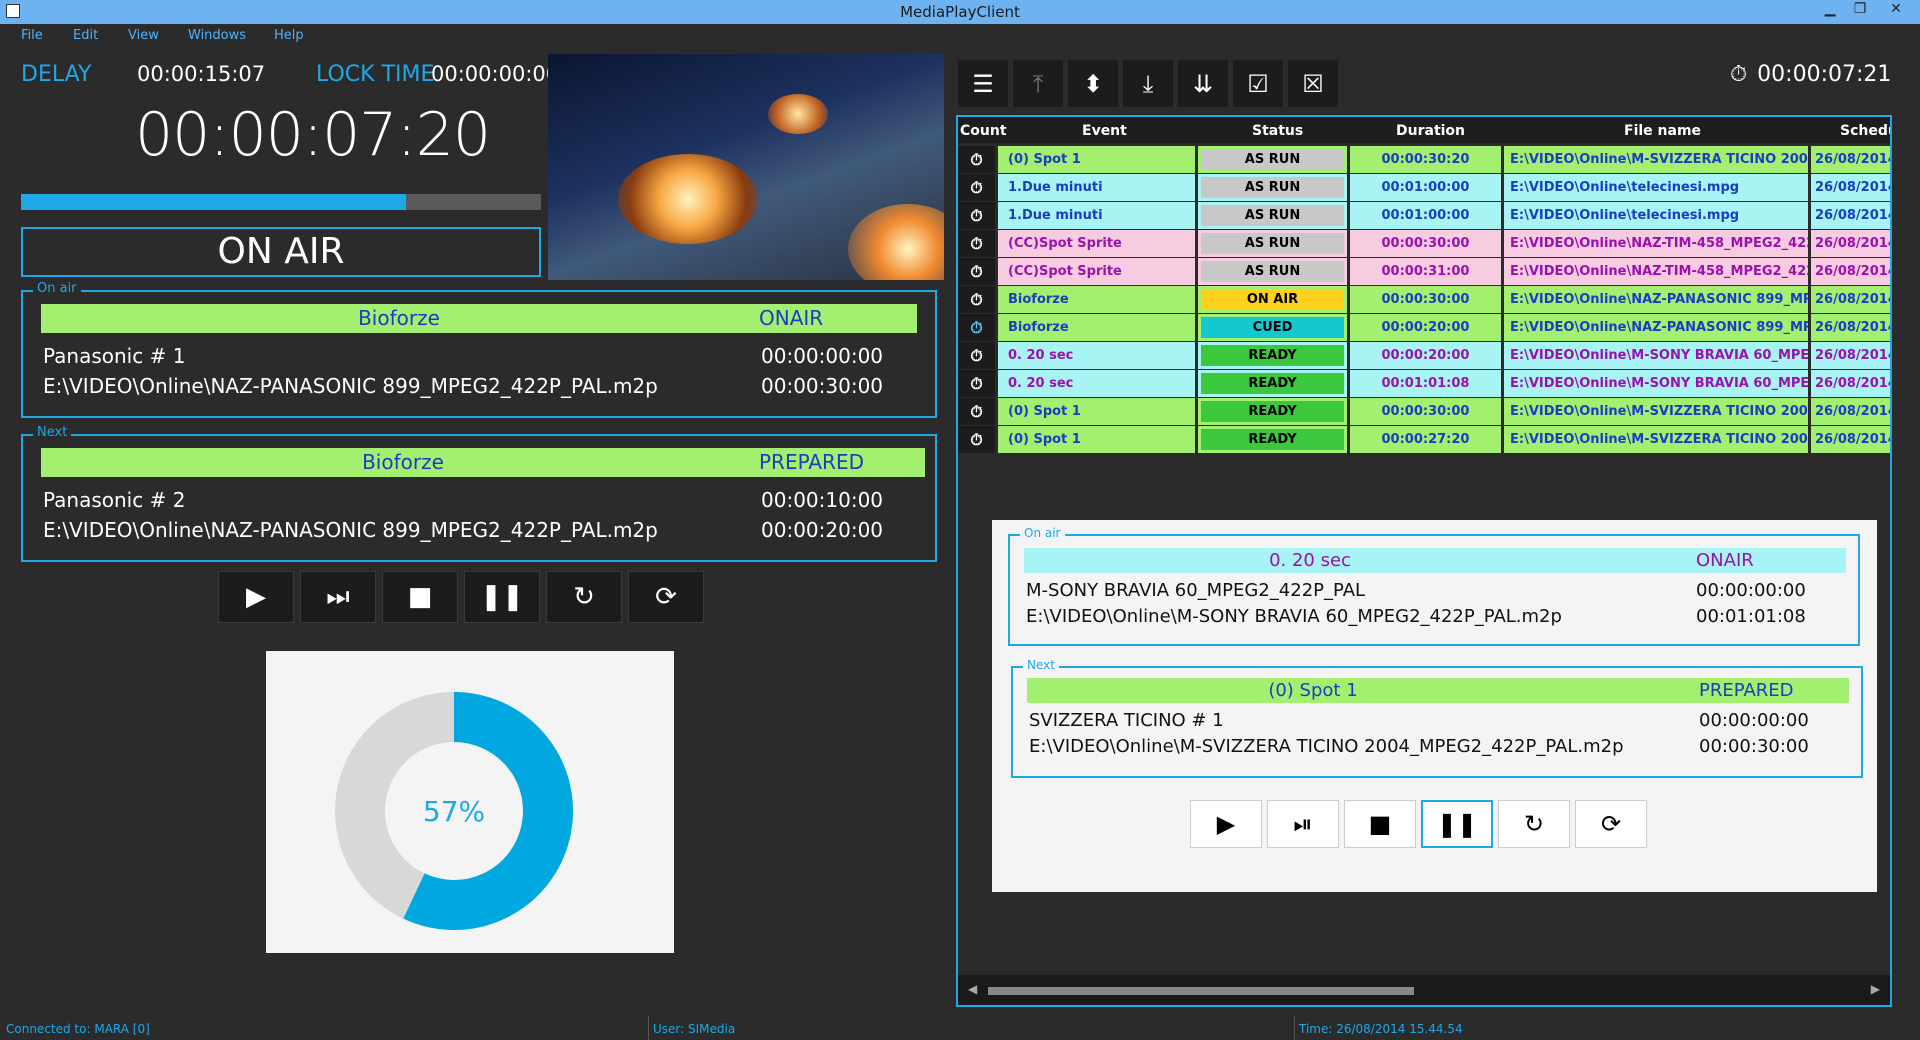  I want to click on download-button: ⤓, so click(1148, 83).